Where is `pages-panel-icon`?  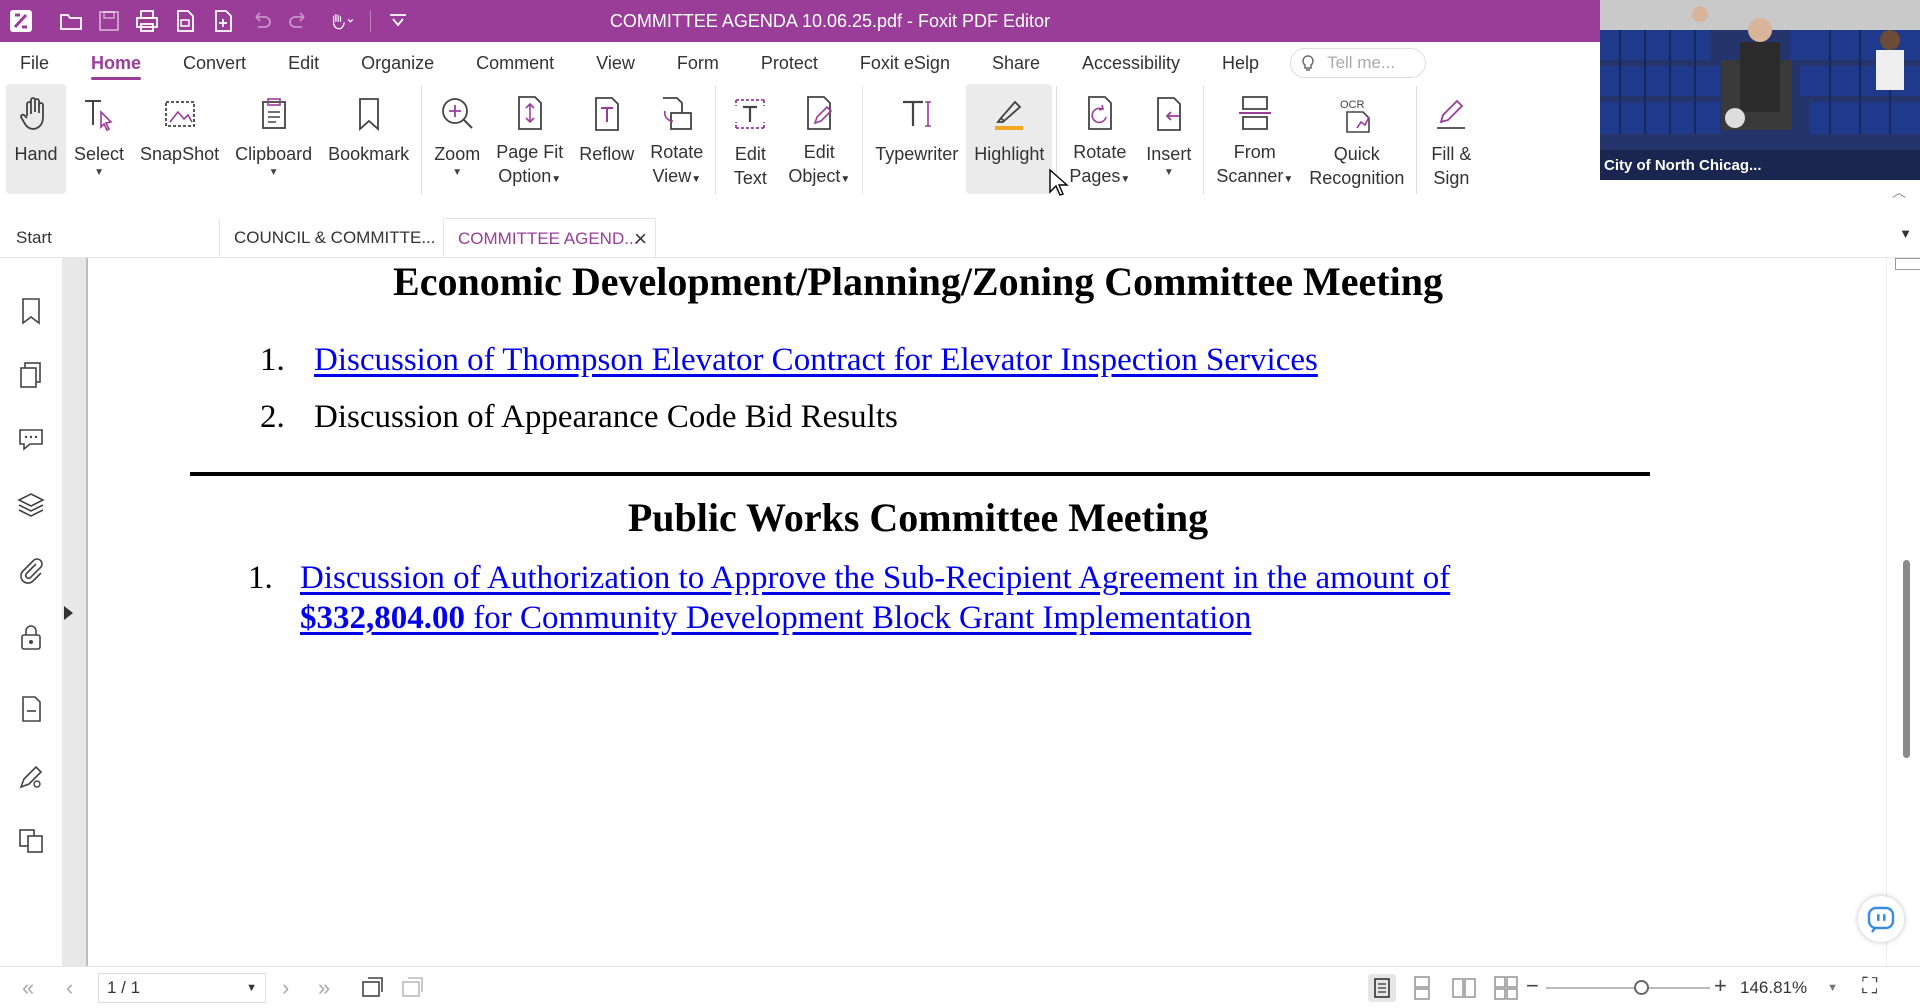 pages-panel-icon is located at coordinates (31, 375).